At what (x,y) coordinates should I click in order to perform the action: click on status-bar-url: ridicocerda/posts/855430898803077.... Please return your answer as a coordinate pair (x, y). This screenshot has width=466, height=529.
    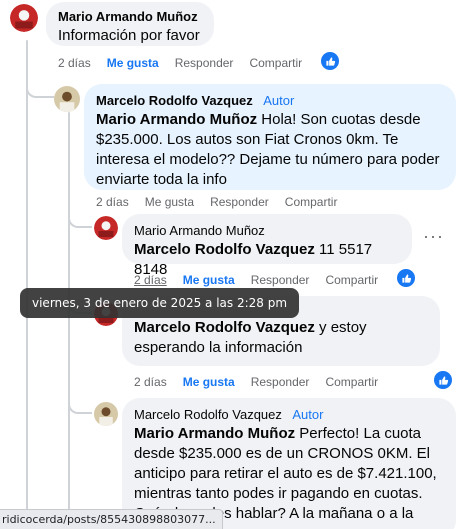
    Looking at the image, I should click on (111, 519).